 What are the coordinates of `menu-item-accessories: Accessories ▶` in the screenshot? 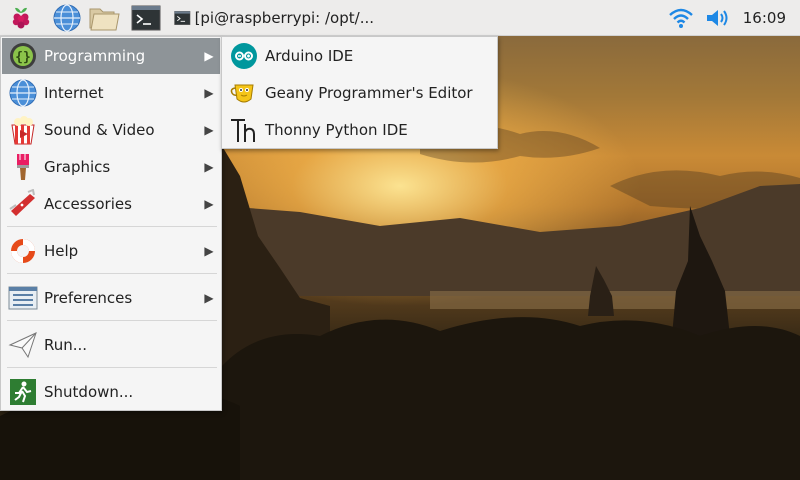 It's located at (111, 204).